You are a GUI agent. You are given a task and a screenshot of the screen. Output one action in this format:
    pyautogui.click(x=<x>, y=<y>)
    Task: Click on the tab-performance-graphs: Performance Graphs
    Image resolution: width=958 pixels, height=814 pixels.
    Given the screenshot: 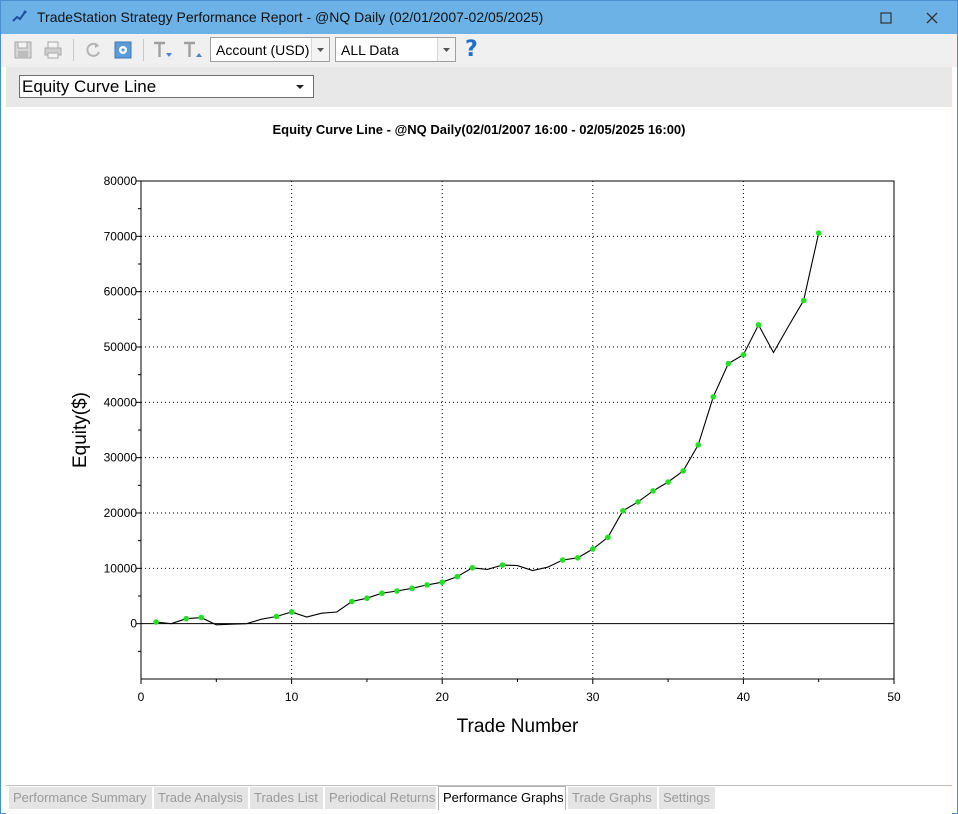 What is the action you would take?
    pyautogui.click(x=502, y=798)
    